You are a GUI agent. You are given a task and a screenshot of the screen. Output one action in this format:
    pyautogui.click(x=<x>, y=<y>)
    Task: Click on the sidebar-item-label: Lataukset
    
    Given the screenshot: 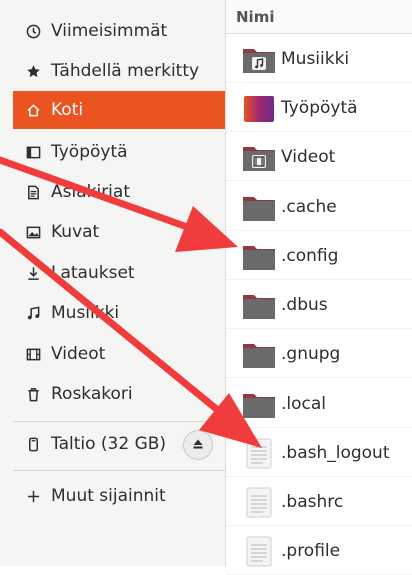 What is the action you would take?
    pyautogui.click(x=93, y=273)
    